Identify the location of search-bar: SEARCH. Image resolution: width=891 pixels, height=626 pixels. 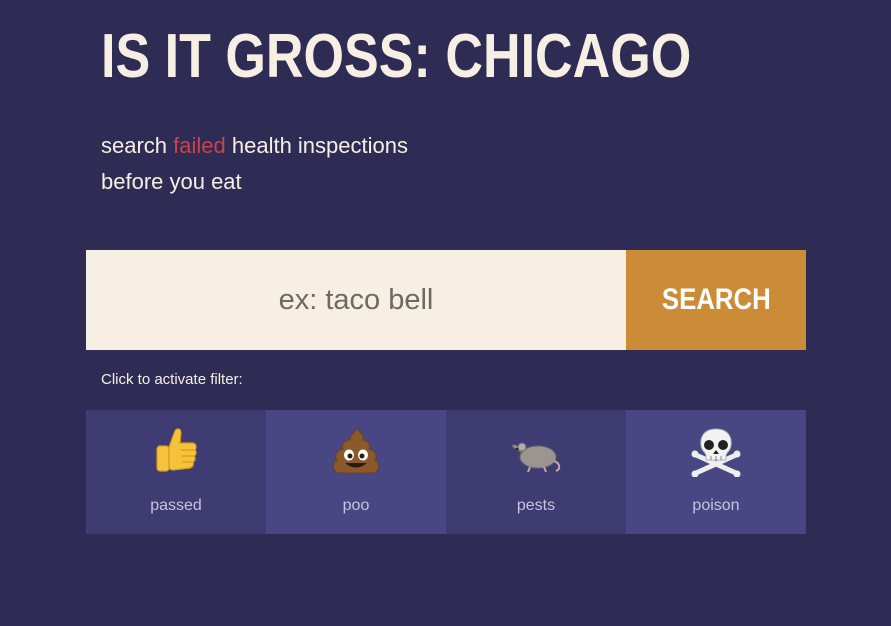
(446, 300).